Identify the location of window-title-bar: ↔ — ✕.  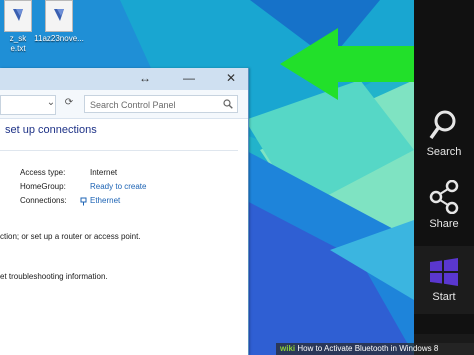
(124, 79).